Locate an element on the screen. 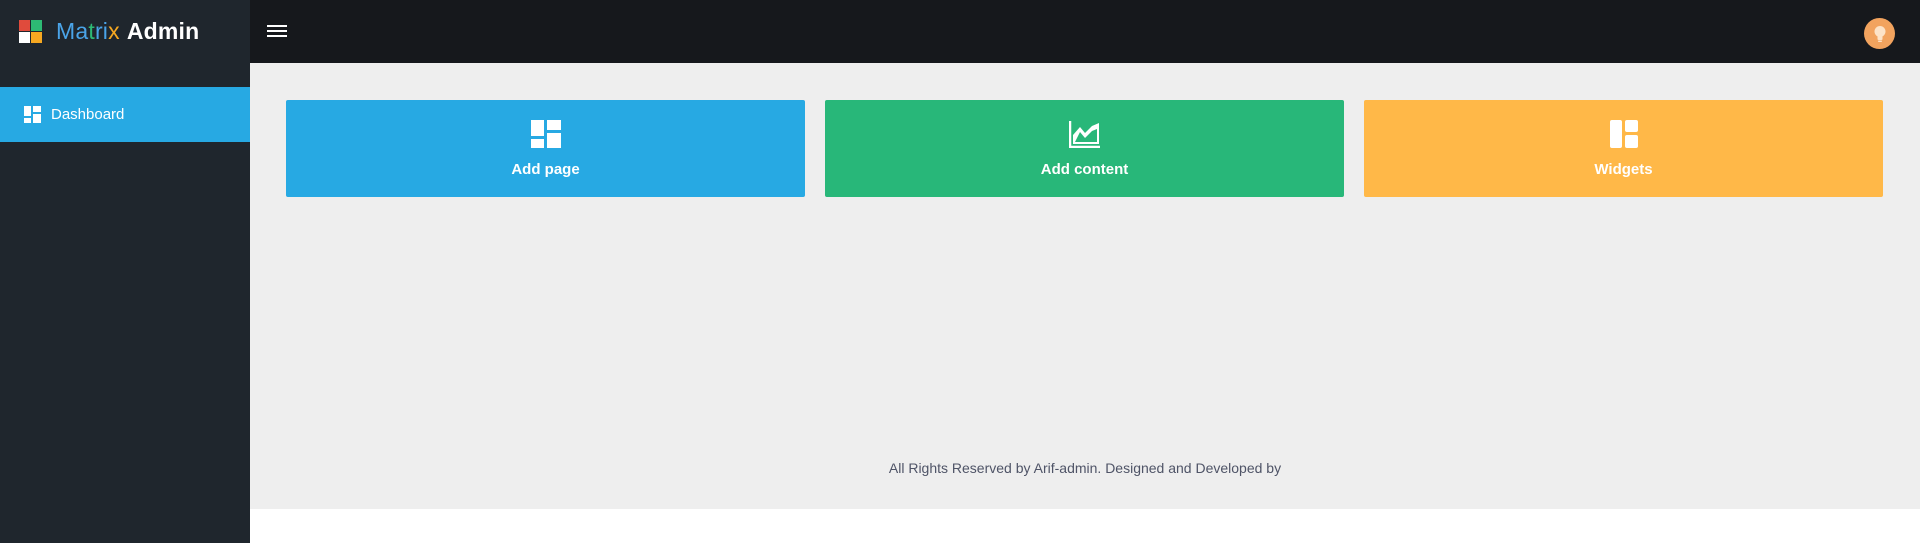 The image size is (1920, 543). sidebar-item-dashboard: Dashboard is located at coordinates (125, 114).